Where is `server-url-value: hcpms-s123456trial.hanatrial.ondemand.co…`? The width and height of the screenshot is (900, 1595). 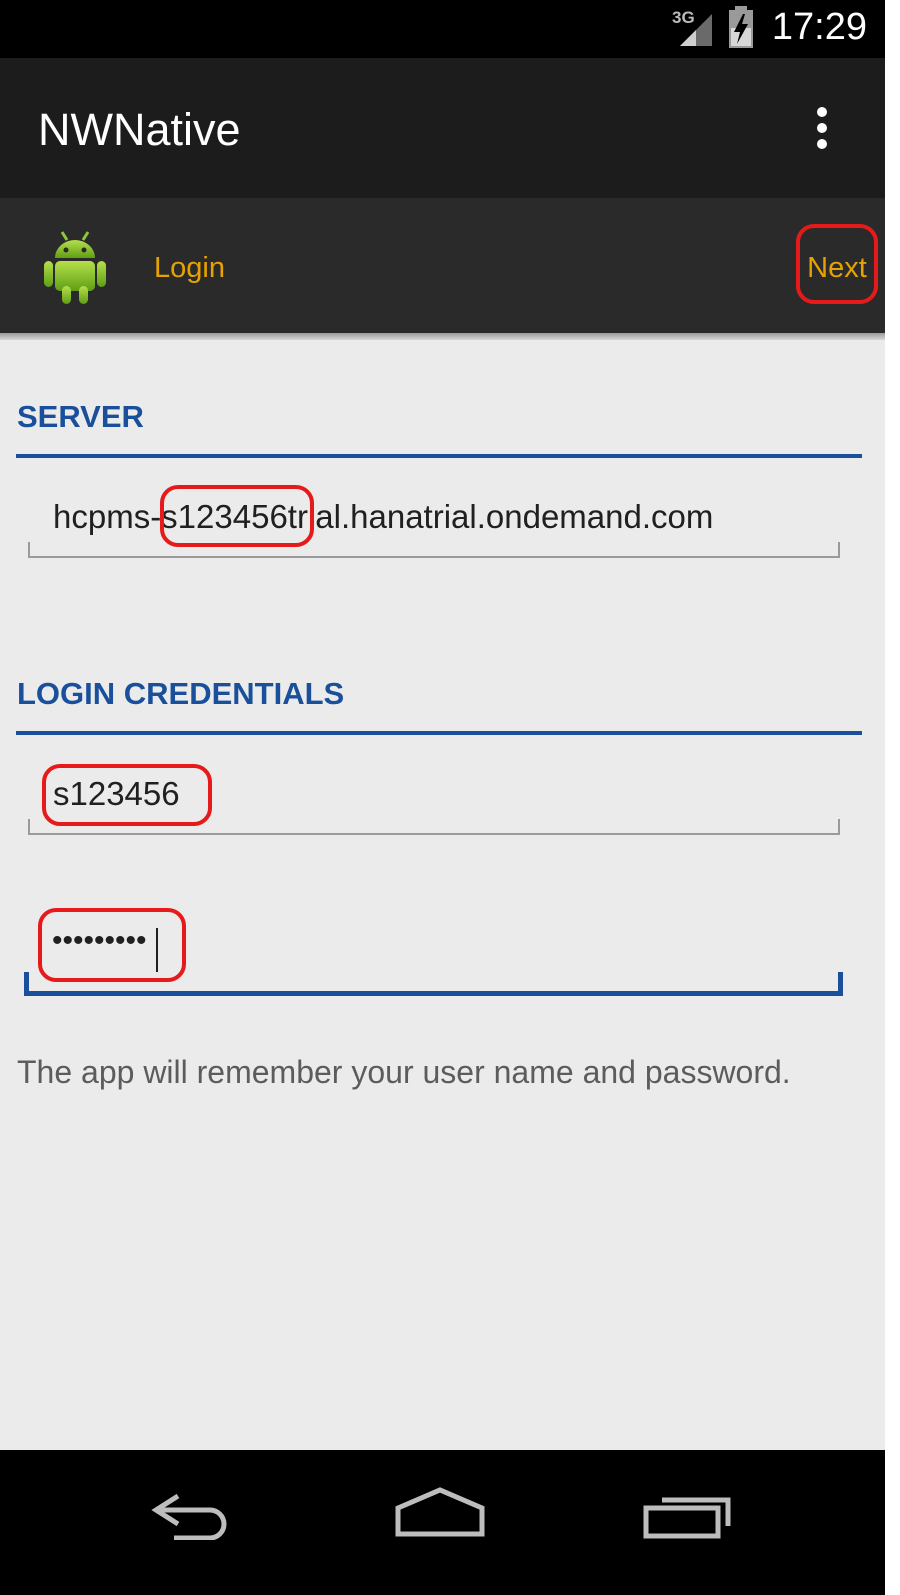
server-url-value: hcpms-s123456trial.hanatrial.ondemand.co… is located at coordinates (383, 516).